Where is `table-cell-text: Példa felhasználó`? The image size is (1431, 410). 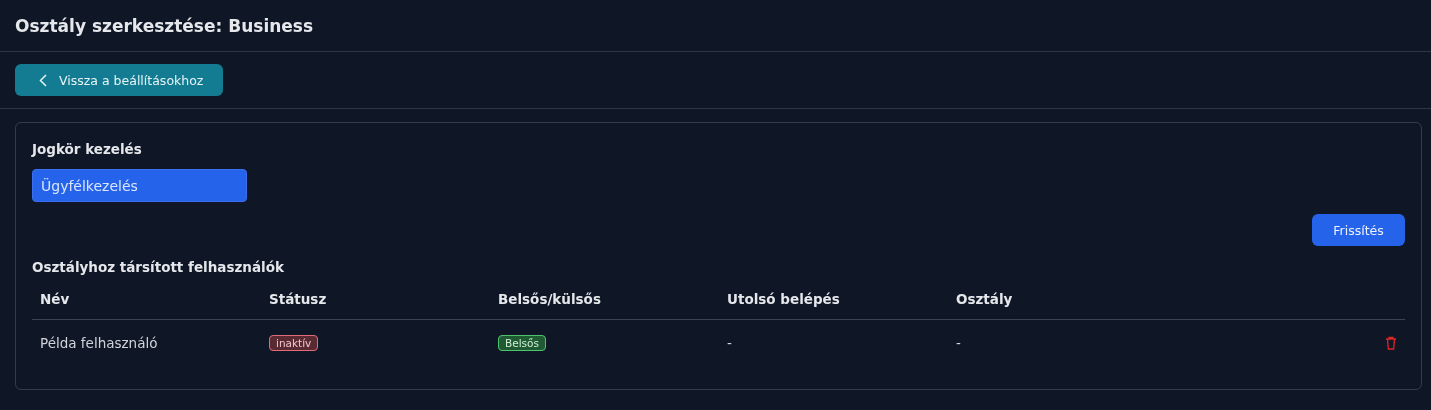
table-cell-text: Példa felhasználó is located at coordinates (99, 343).